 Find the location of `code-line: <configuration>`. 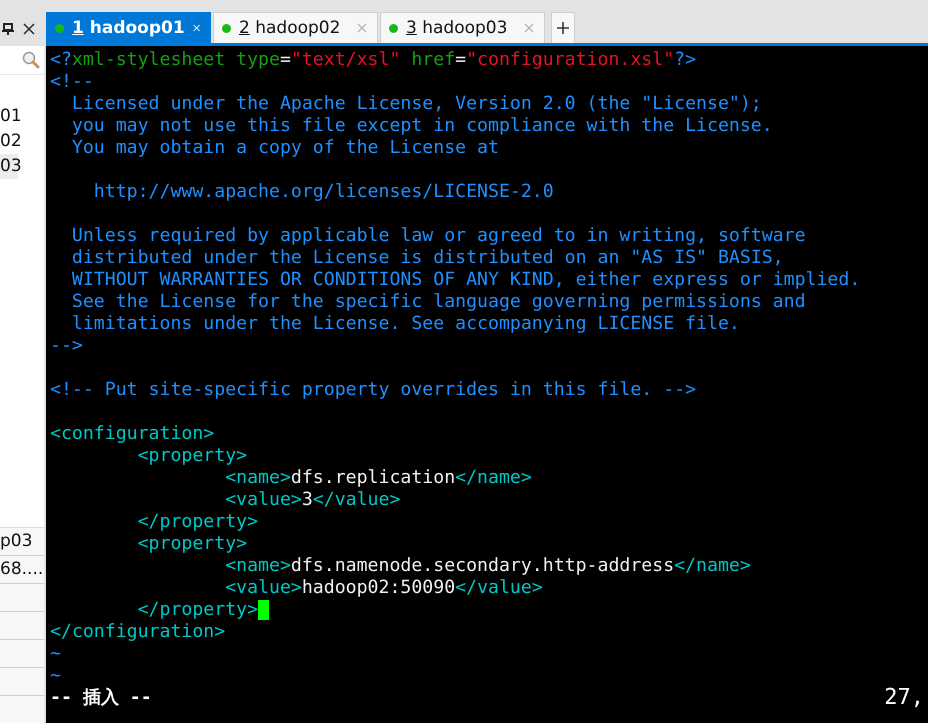

code-line: <configuration> is located at coordinates (132, 434).